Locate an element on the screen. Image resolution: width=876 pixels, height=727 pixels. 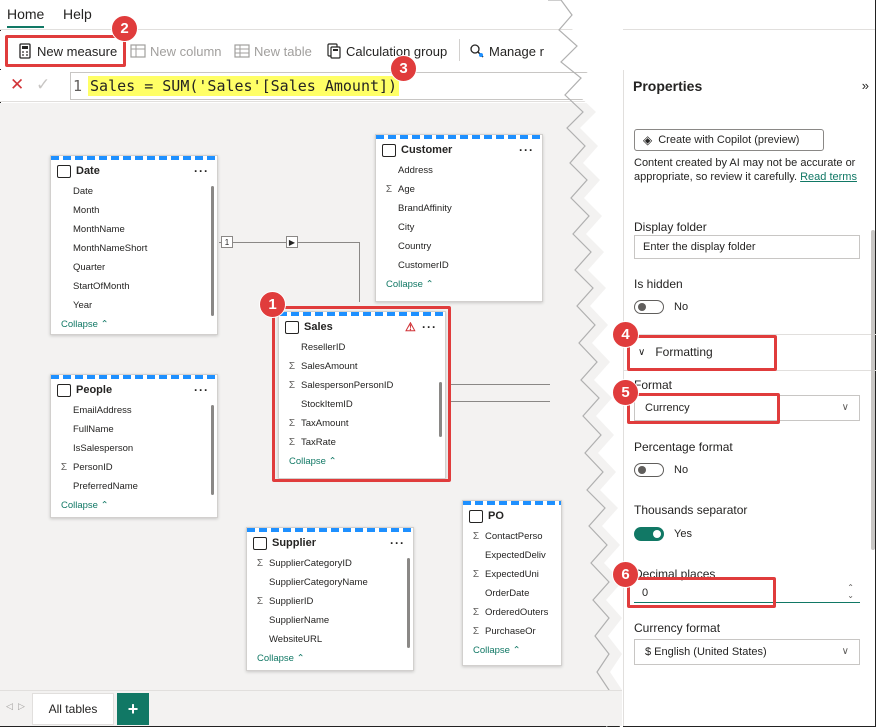
callout-badge-4: 4 is located at coordinates (625, 334).